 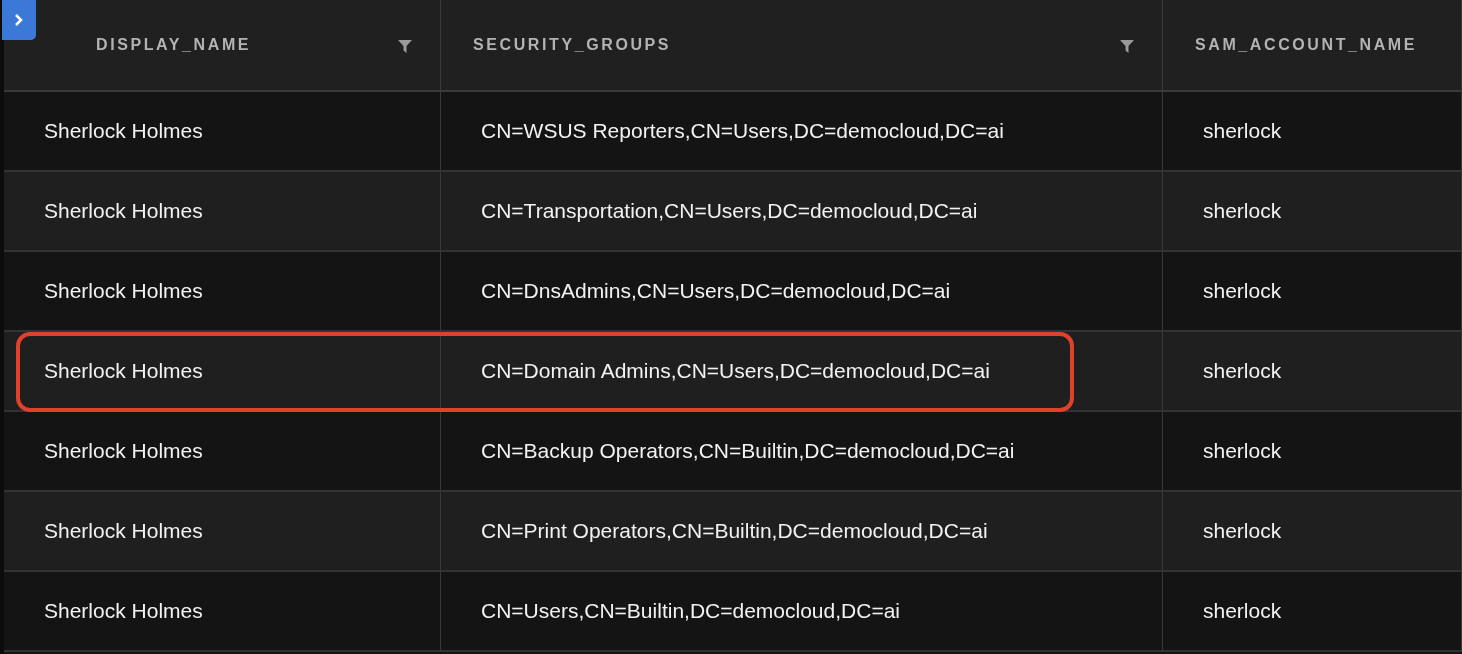 I want to click on column-header: DISPLAY_NAME, so click(x=222, y=46).